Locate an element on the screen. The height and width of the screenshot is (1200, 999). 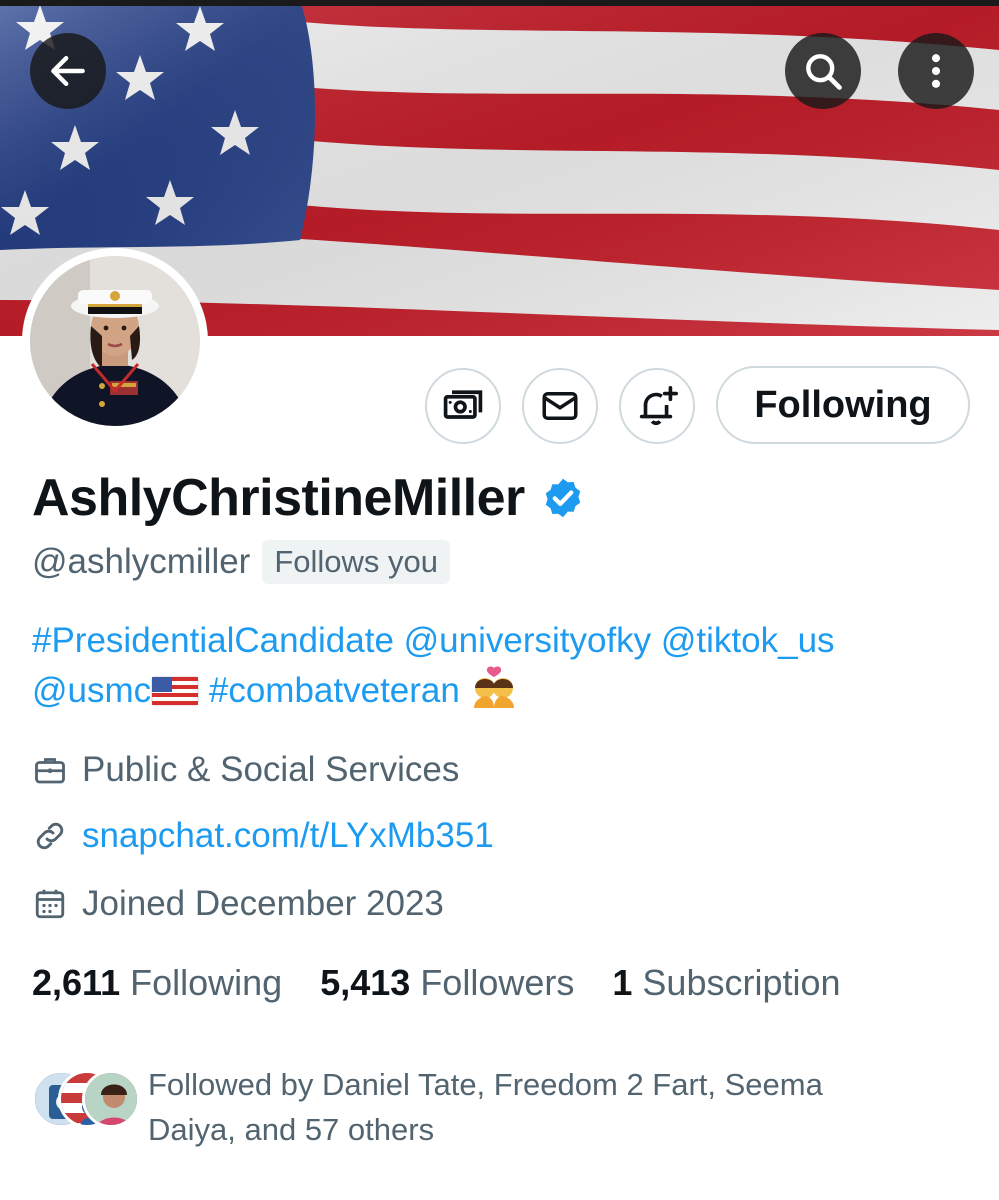
subscriptions-count: 1 Subscription is located at coordinates (726, 983).